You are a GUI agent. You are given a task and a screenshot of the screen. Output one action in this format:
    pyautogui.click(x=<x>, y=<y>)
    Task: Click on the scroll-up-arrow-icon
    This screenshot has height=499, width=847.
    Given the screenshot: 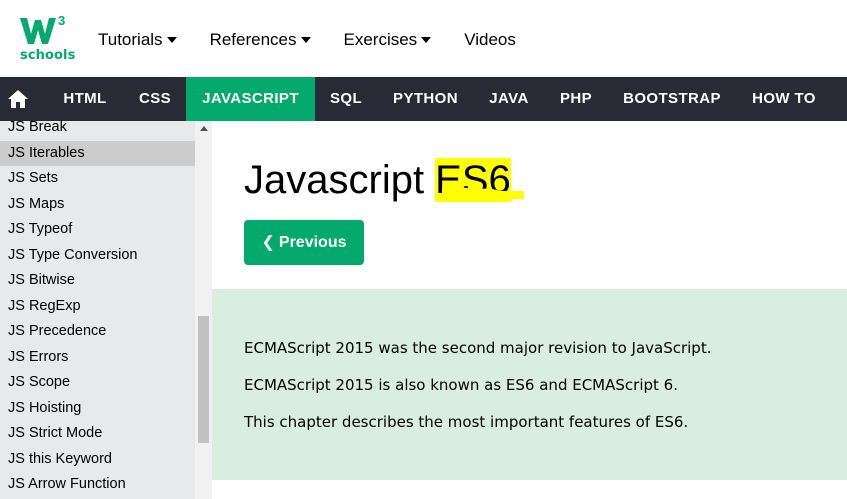 What is the action you would take?
    pyautogui.click(x=204, y=128)
    